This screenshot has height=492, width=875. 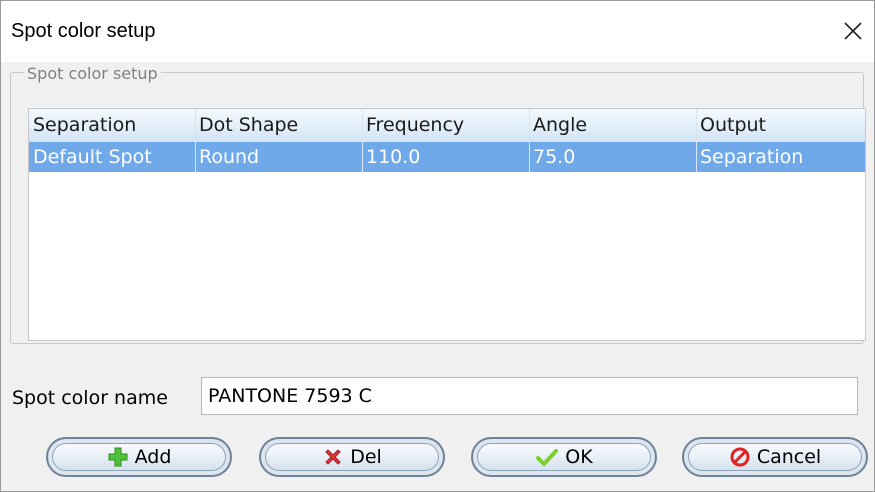 I want to click on cell-separation: Default Spot, so click(x=92, y=157).